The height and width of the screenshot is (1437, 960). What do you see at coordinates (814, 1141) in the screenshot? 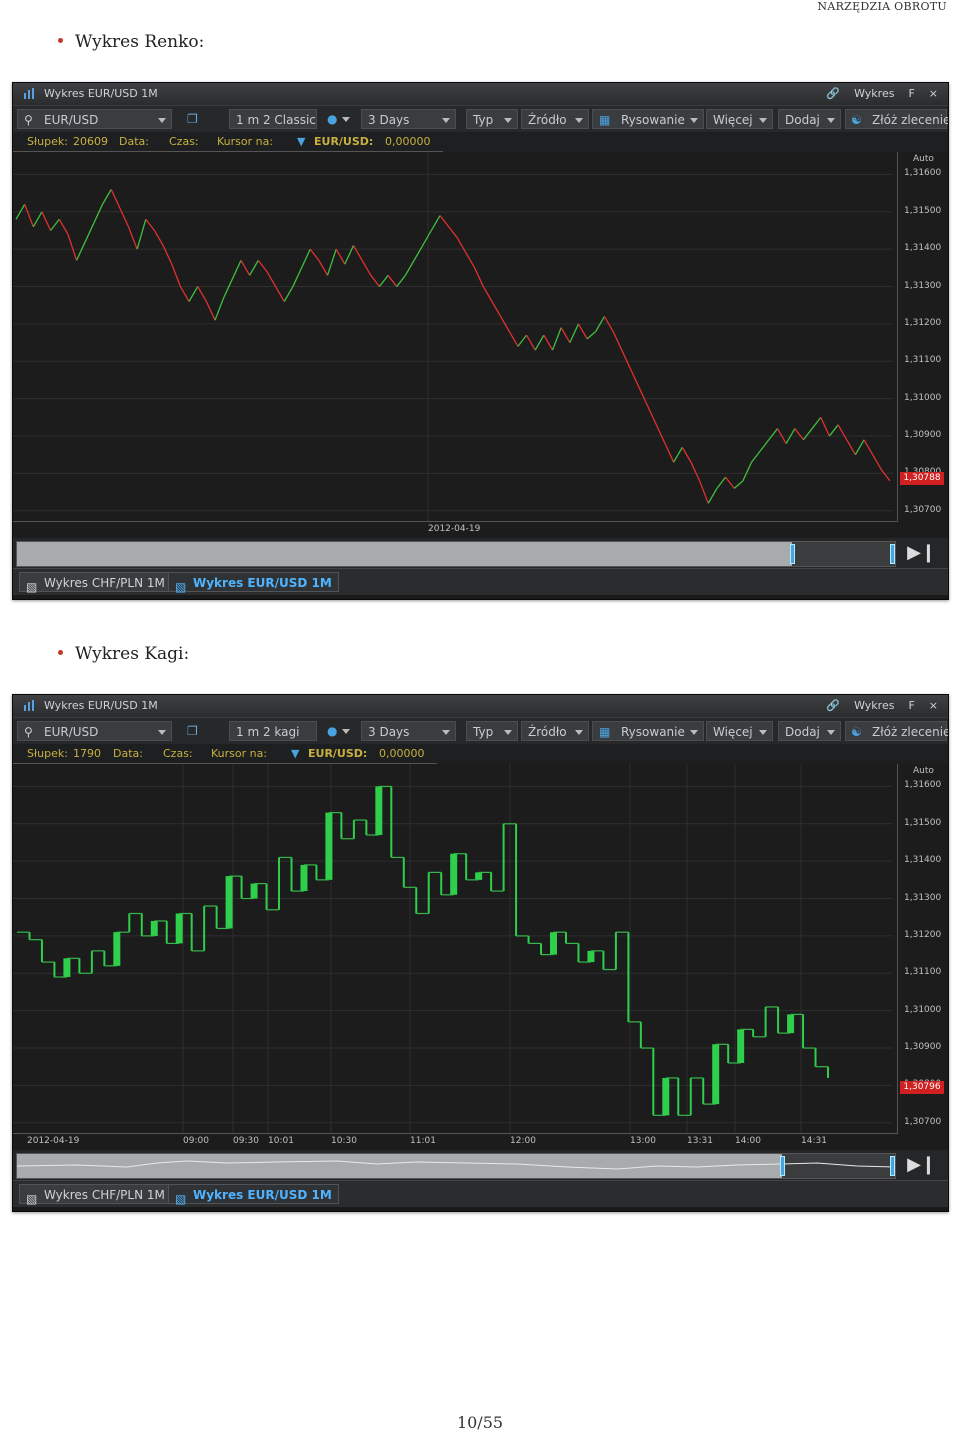
I see `time-tick-label: 14:31` at bounding box center [814, 1141].